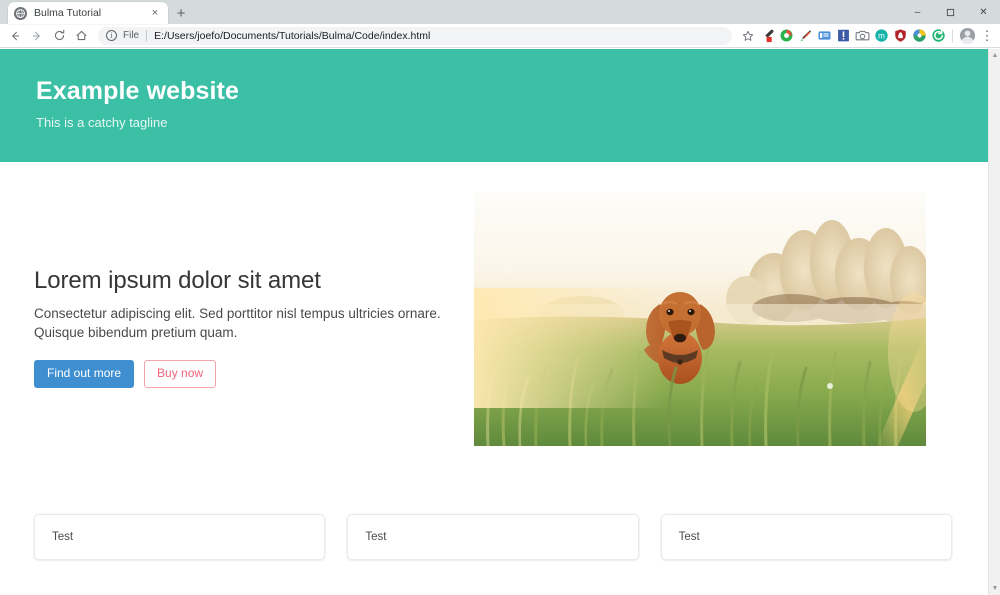 The height and width of the screenshot is (595, 1000). I want to click on reader-extension-icon, so click(824, 35).